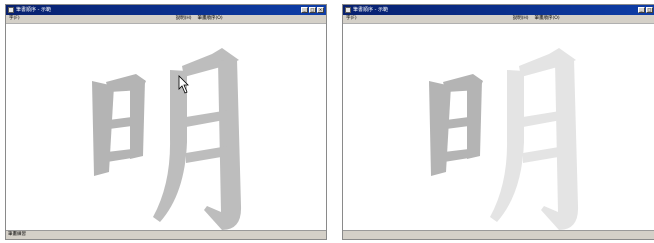 The image size is (654, 243). I want to click on stroke-ri-right, so click(474, 119).